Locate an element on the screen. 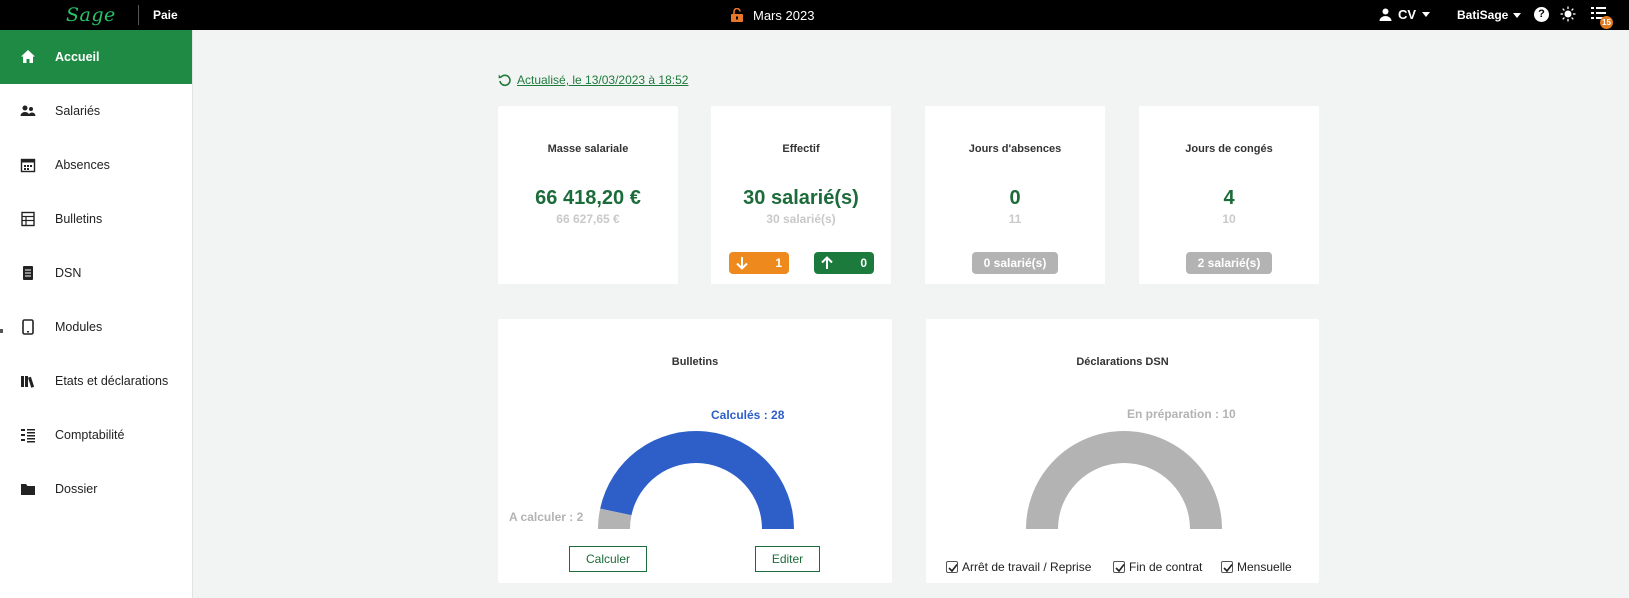 This screenshot has width=1629, height=598. sidebar-item-bulletins: Bulletins is located at coordinates (96, 219).